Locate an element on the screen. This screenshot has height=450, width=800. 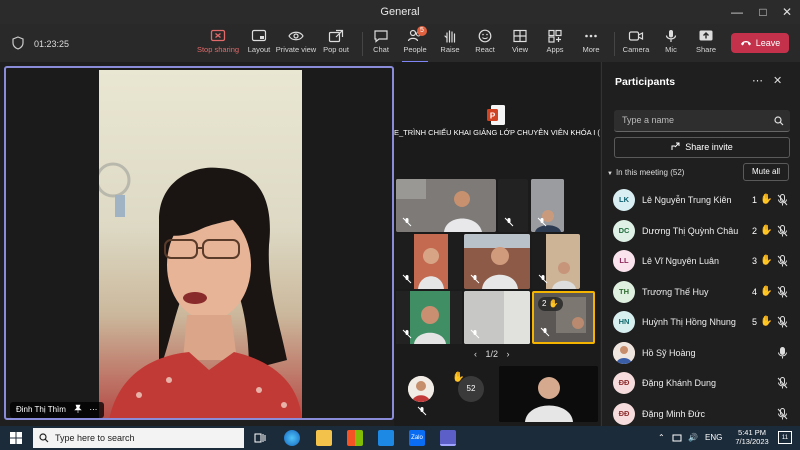
avatar: DC is located at coordinates (624, 230).